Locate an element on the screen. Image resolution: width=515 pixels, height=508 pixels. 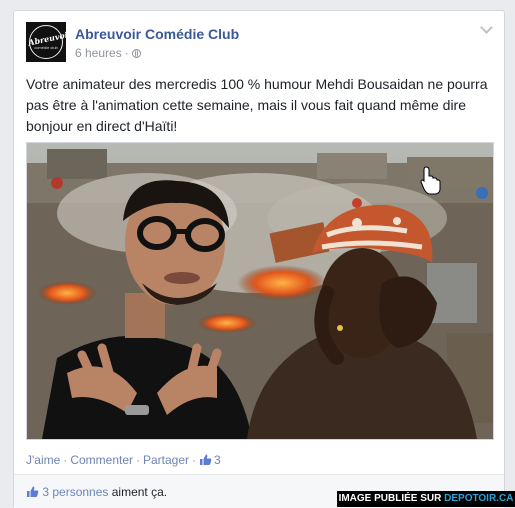
post-timestamp: 6 heures is located at coordinates (98, 53).